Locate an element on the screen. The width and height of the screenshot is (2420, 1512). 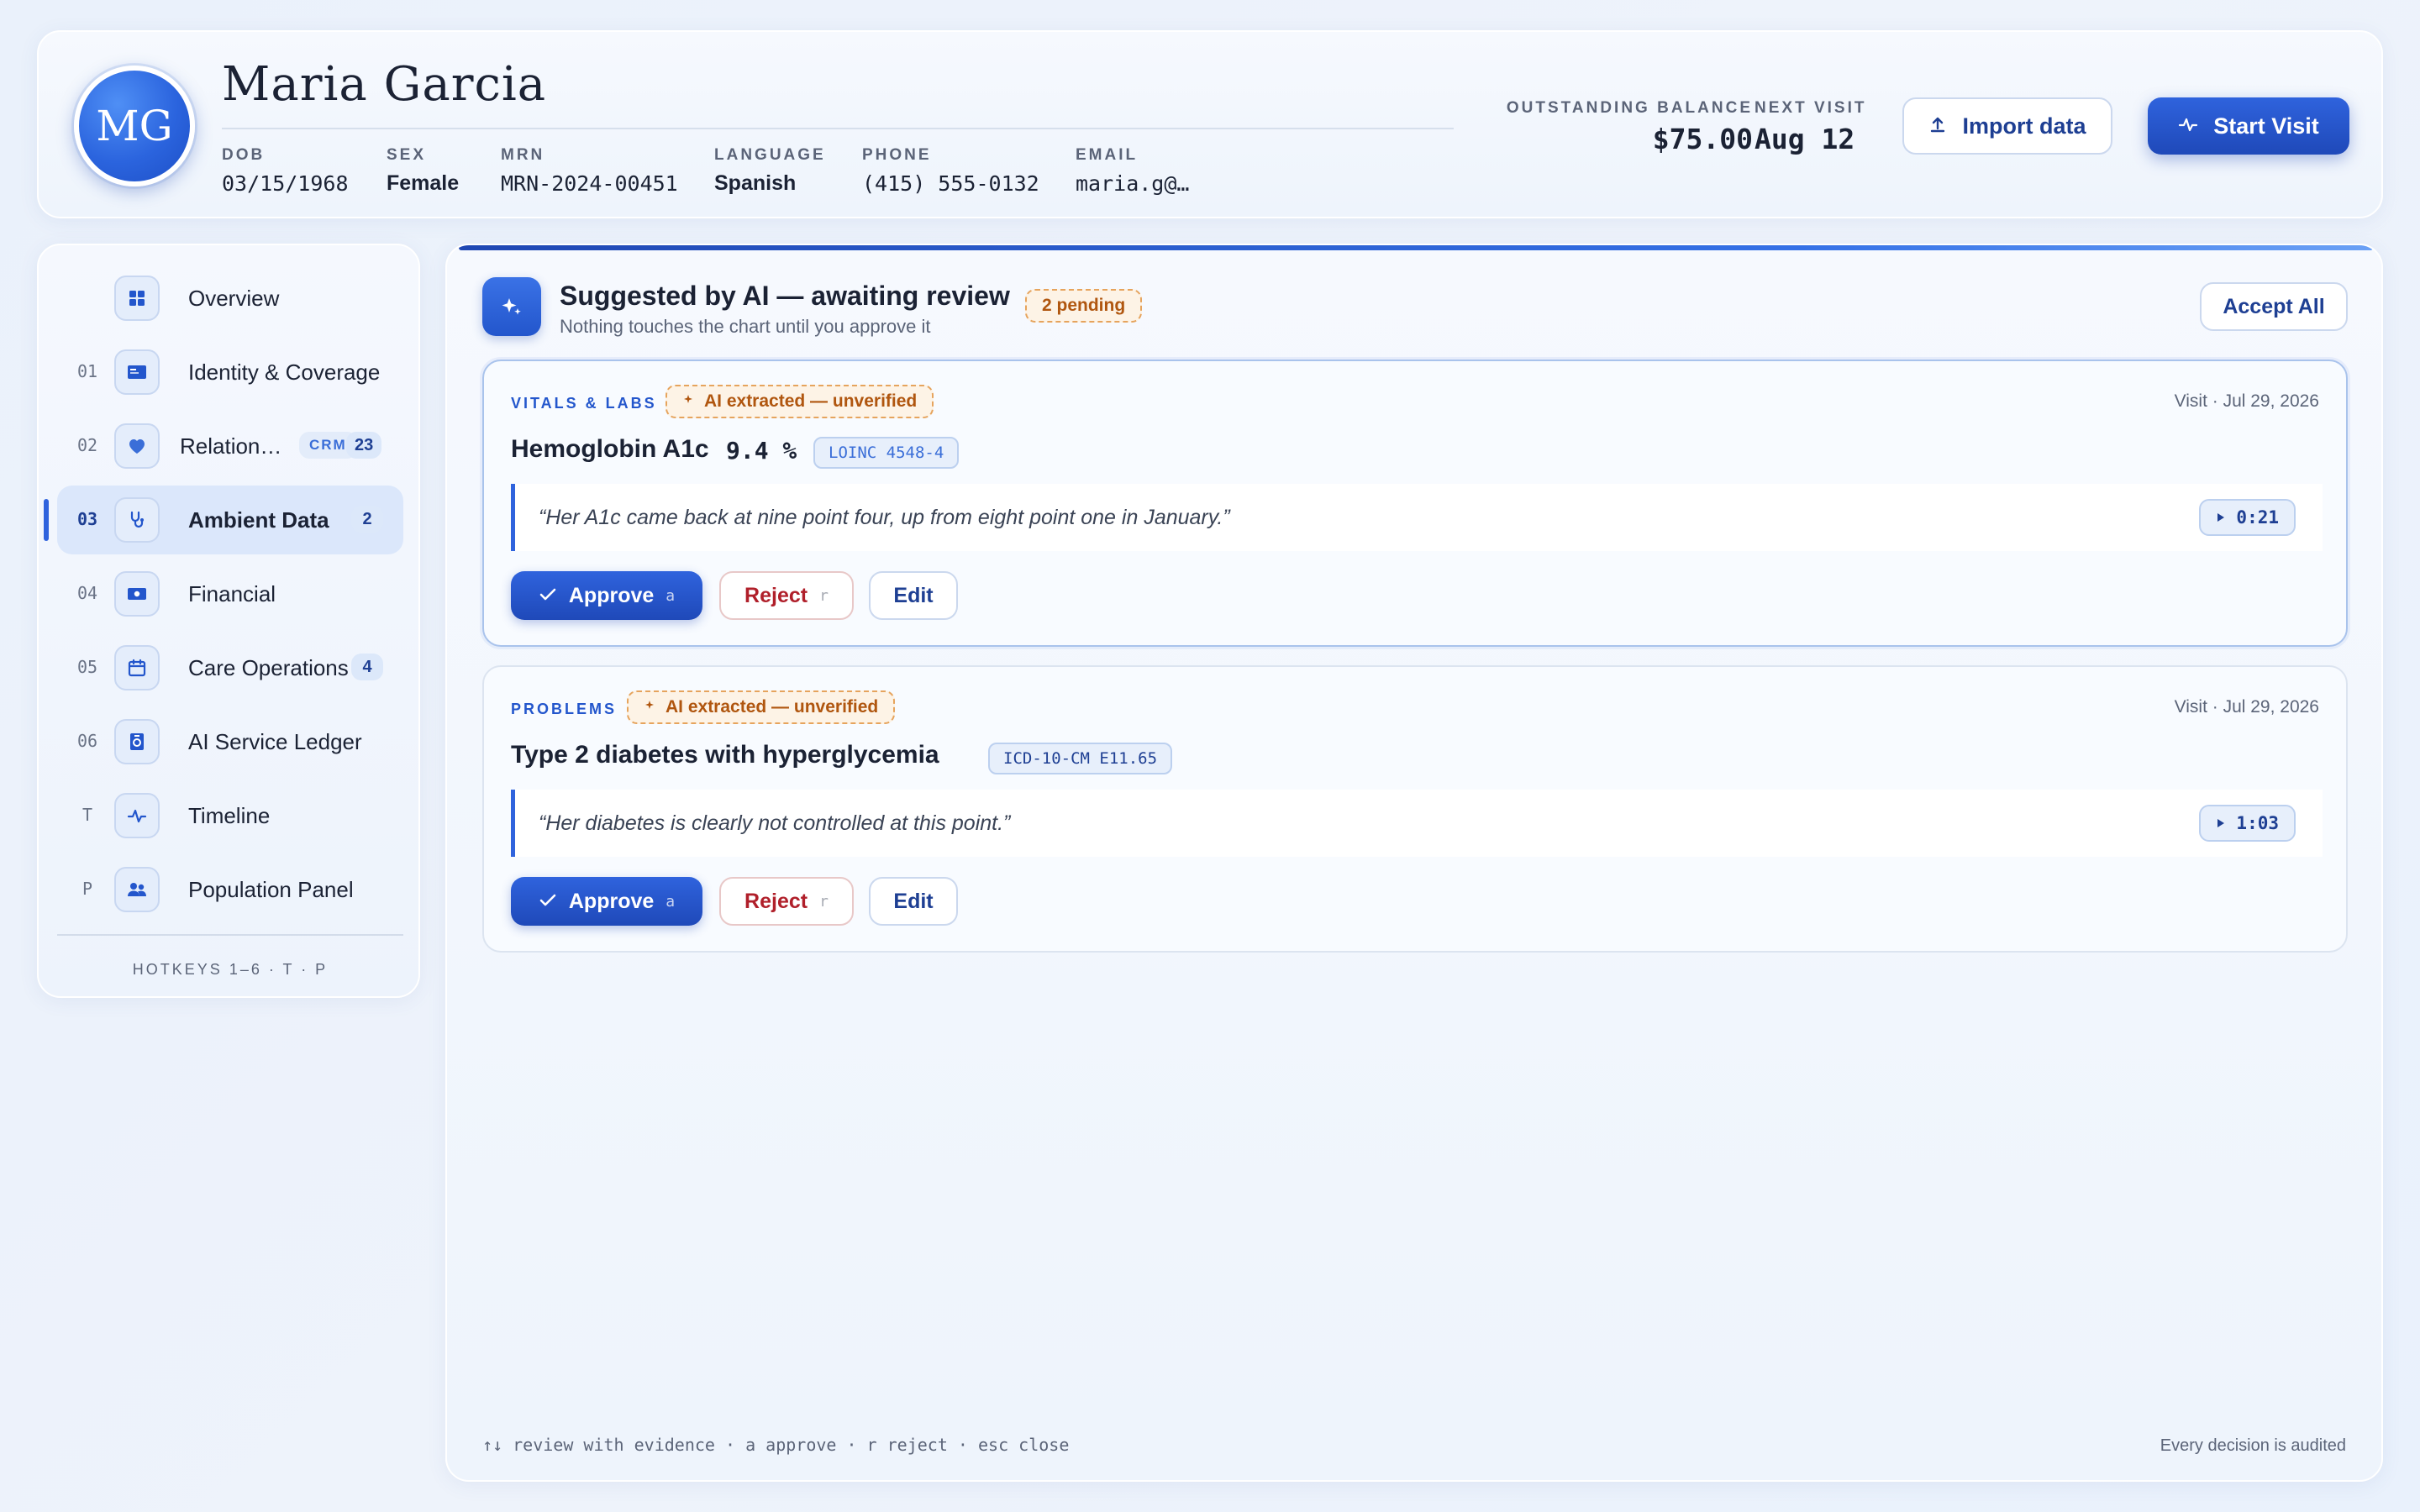
stethoscope-icon is located at coordinates (137, 520).